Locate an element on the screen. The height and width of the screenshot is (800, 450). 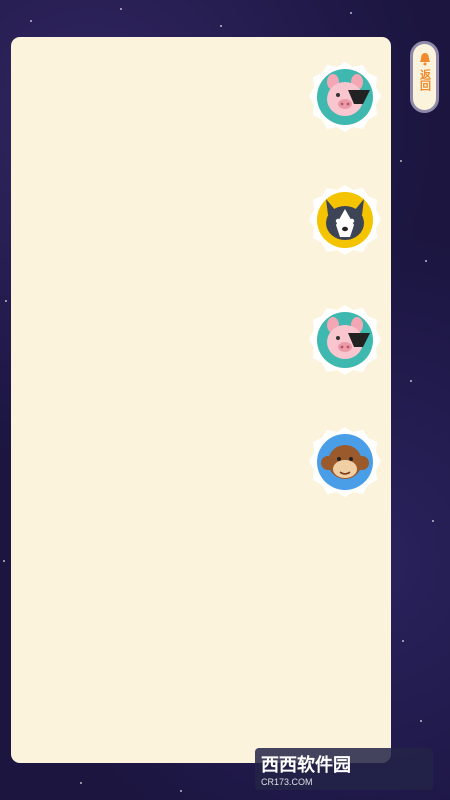
watermark-badge: 西西软件园 CR173.COM is located at coordinates (344, 769).